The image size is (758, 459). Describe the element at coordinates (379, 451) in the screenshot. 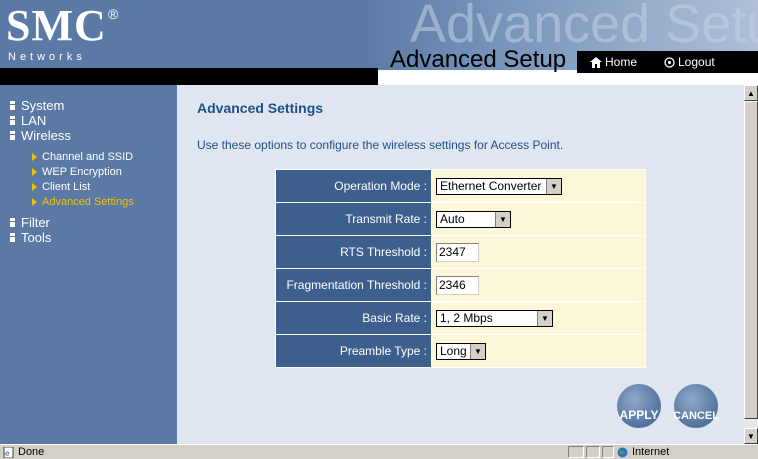

I see `status-bar: e Done Internet` at that location.